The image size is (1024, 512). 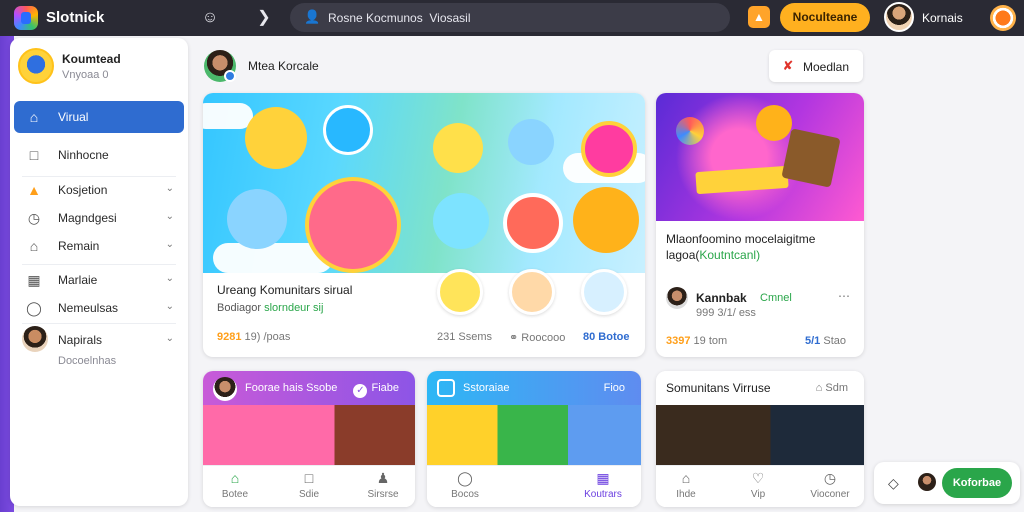 I want to click on stat-members: 231 Ssems, so click(x=465, y=337).